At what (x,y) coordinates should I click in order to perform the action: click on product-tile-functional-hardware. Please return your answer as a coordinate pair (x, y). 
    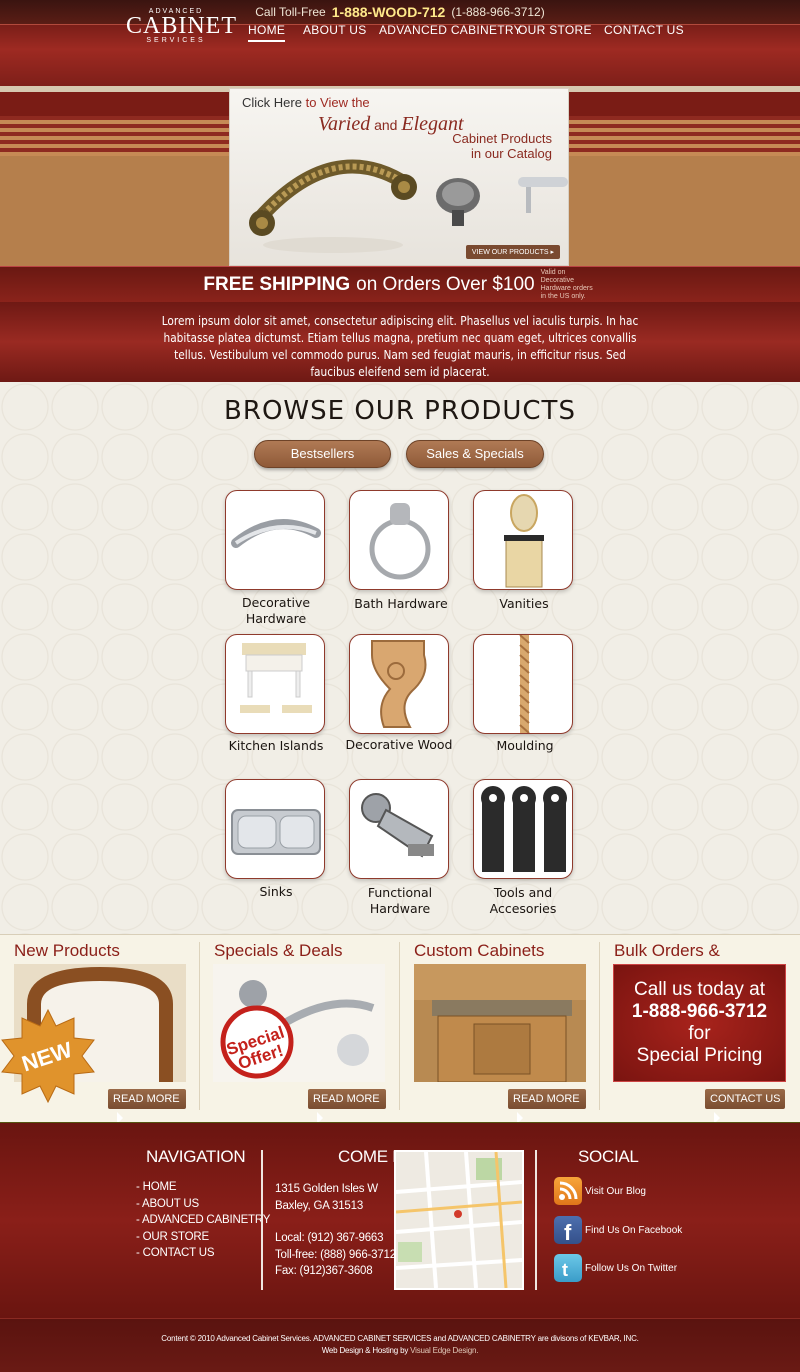
    Looking at the image, I should click on (399, 829).